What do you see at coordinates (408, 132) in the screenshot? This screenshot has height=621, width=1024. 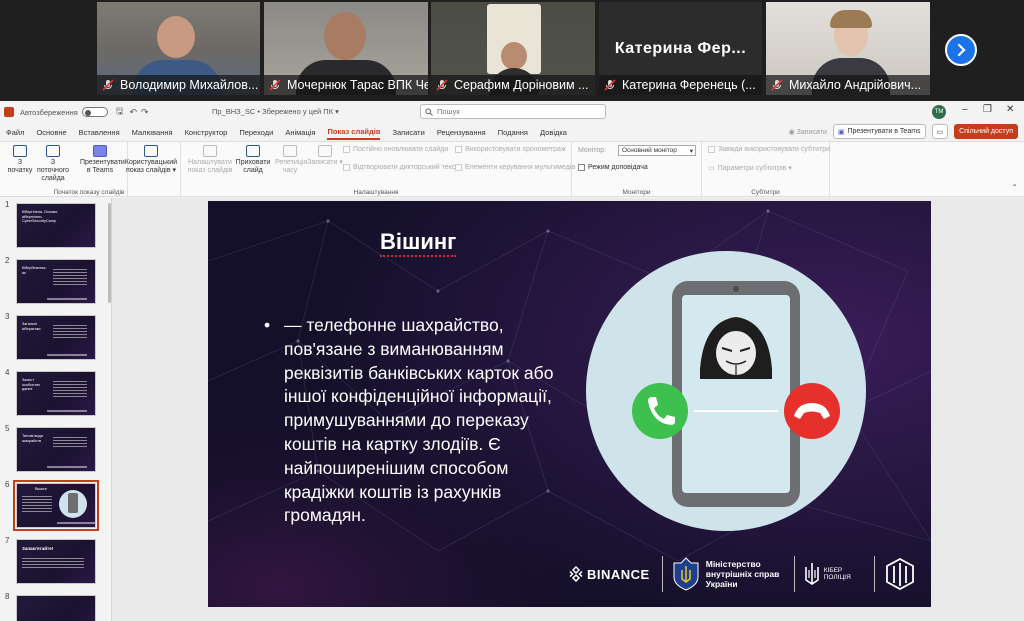 I see `menu-record: Записати` at bounding box center [408, 132].